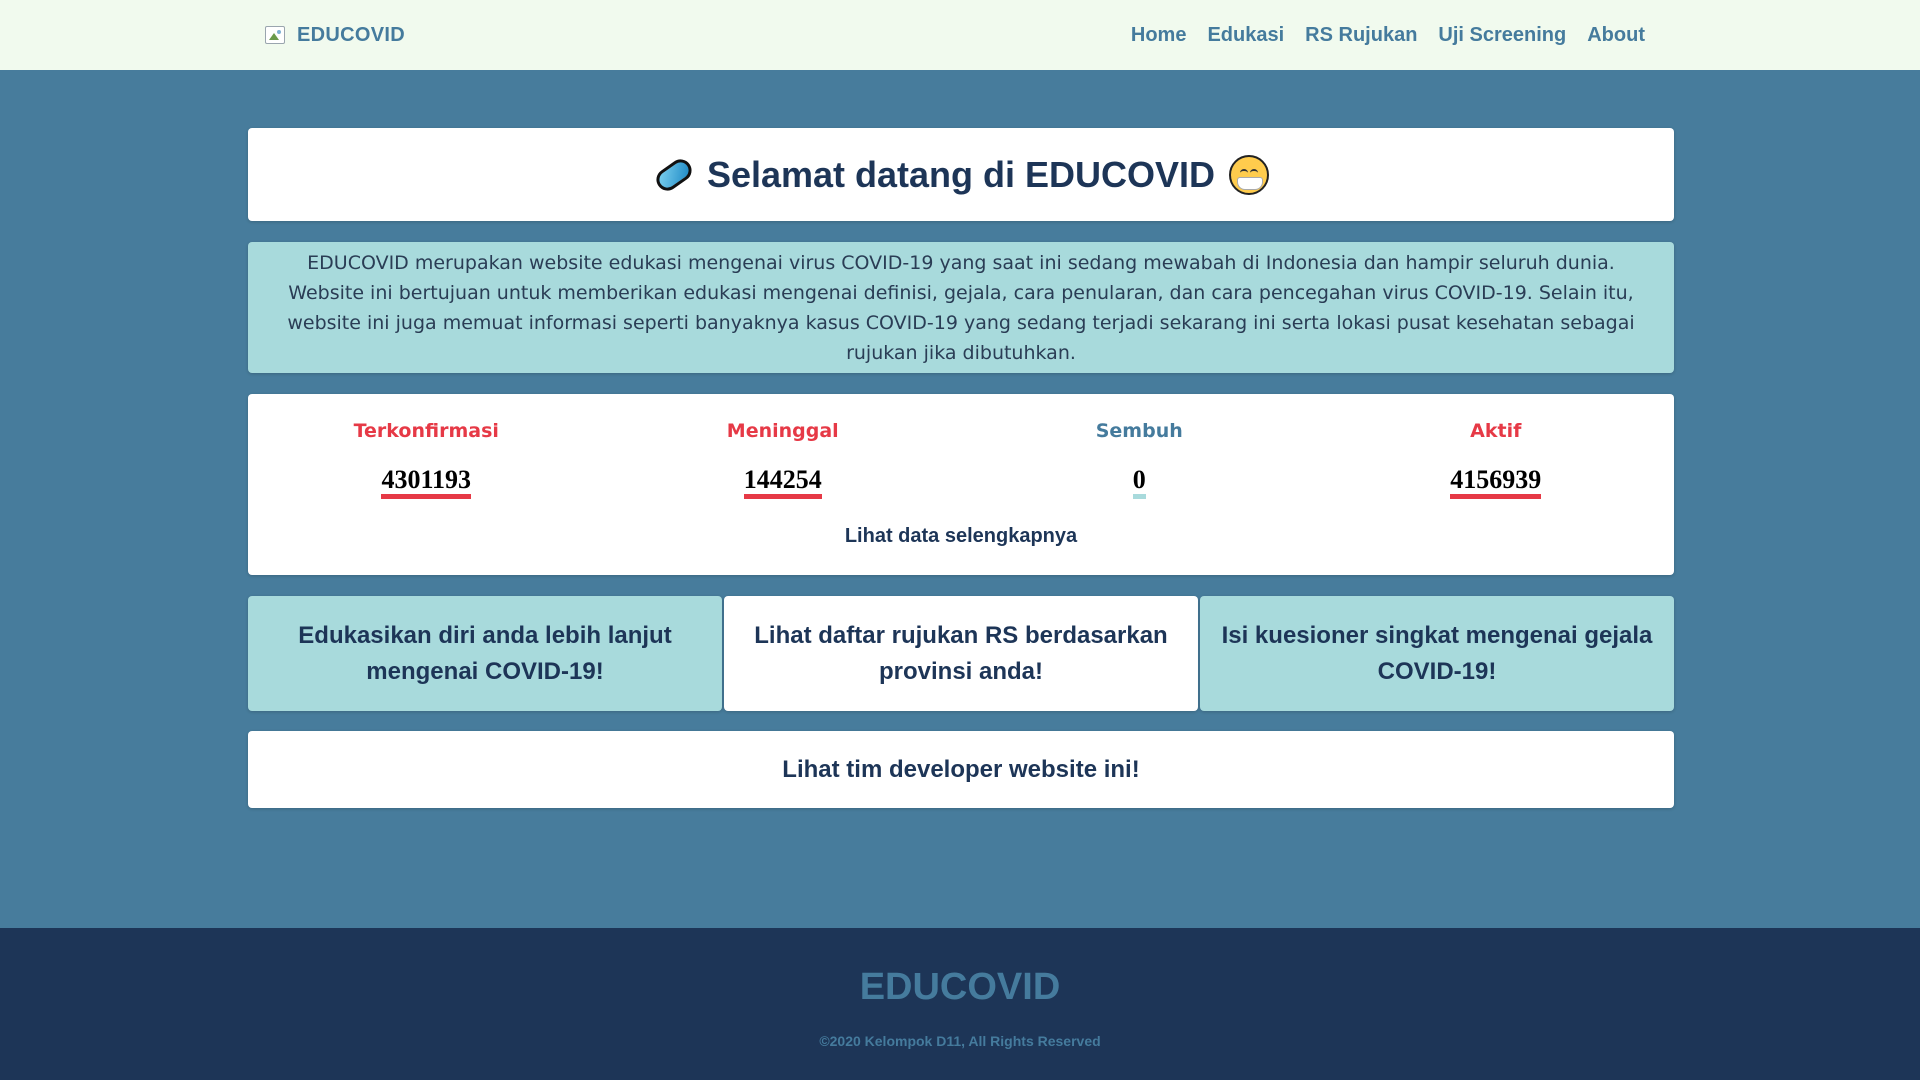 The height and width of the screenshot is (1080, 1920). I want to click on stat-label: Sembuh, so click(1139, 431).